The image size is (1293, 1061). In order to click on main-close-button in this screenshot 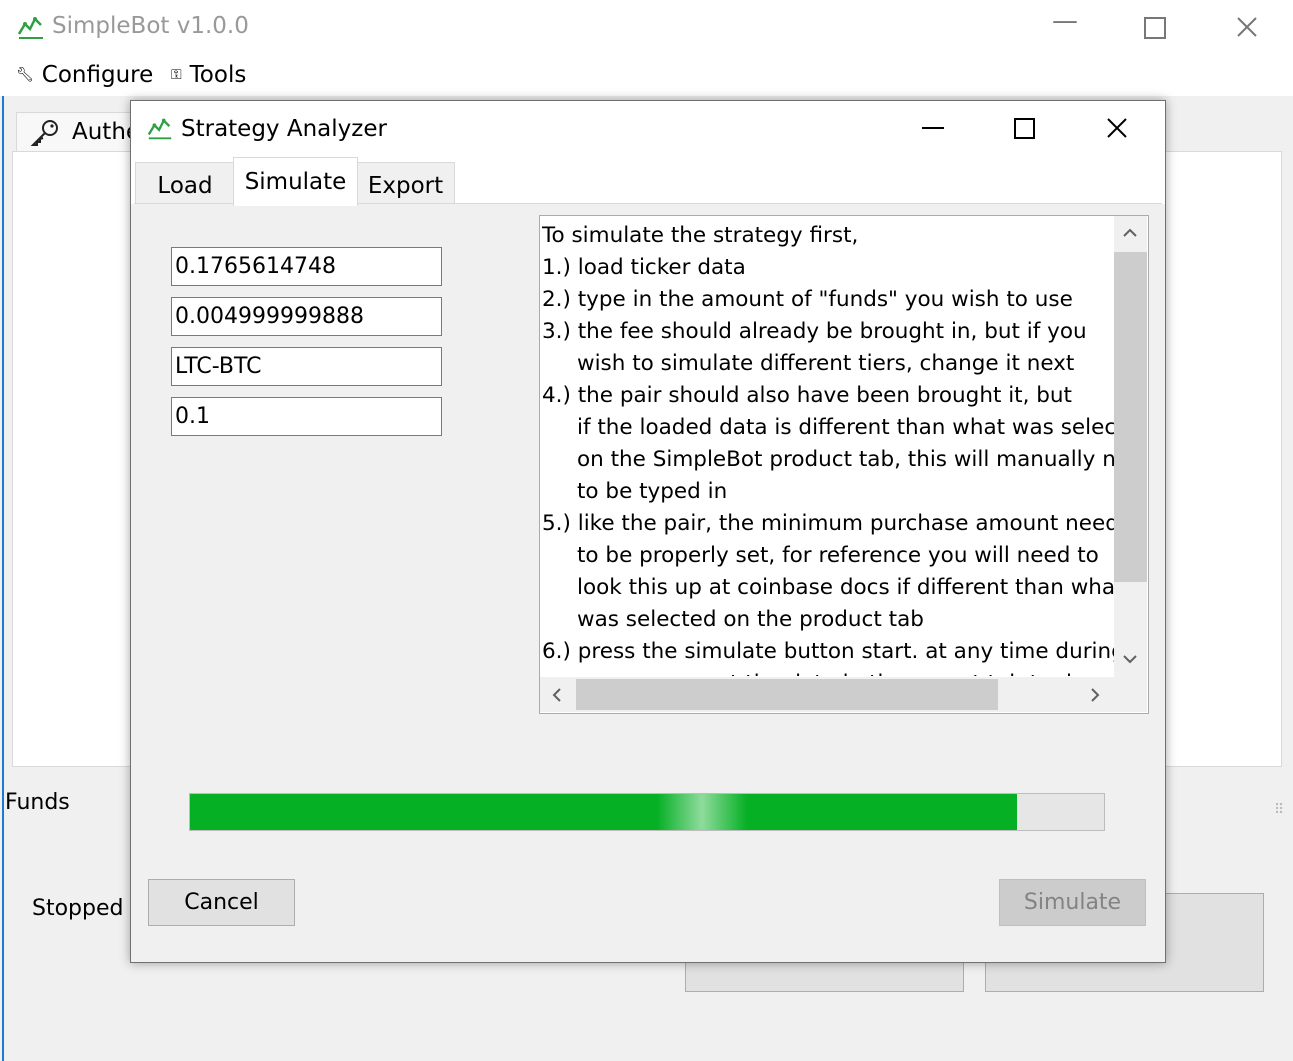, I will do `click(1247, 27)`.